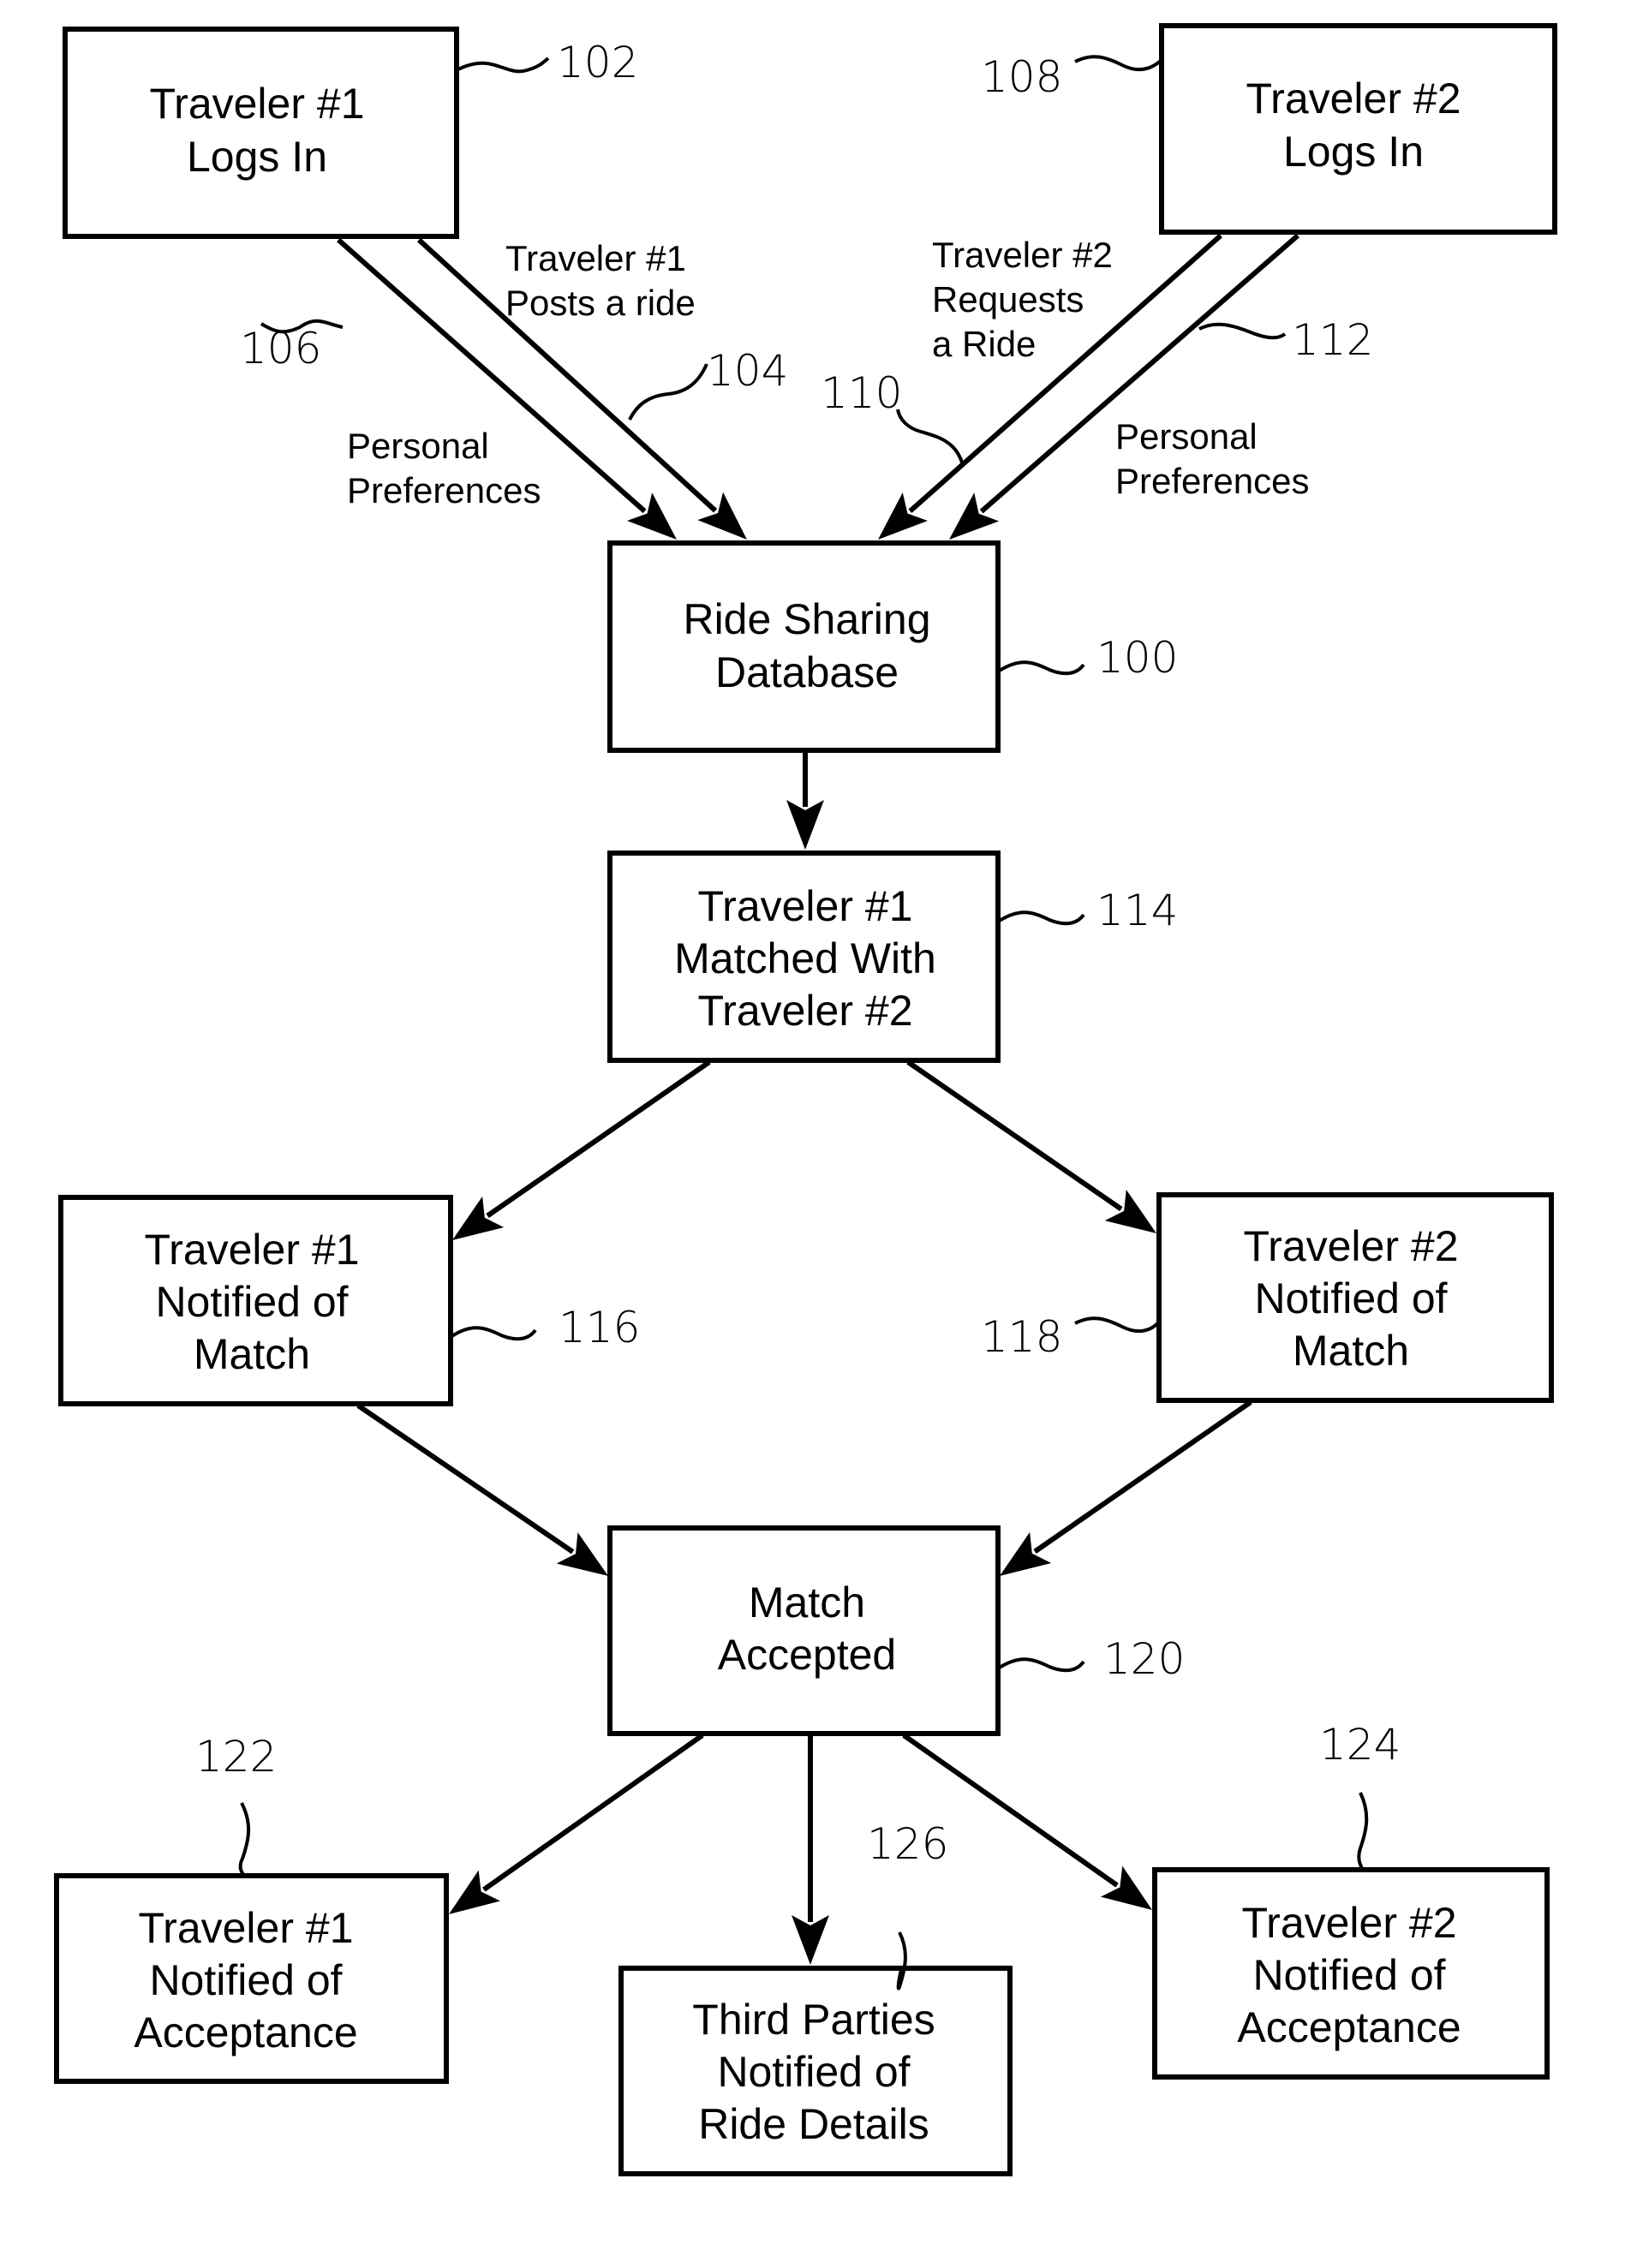  I want to click on edge-114-118-line, so click(1014, 1135).